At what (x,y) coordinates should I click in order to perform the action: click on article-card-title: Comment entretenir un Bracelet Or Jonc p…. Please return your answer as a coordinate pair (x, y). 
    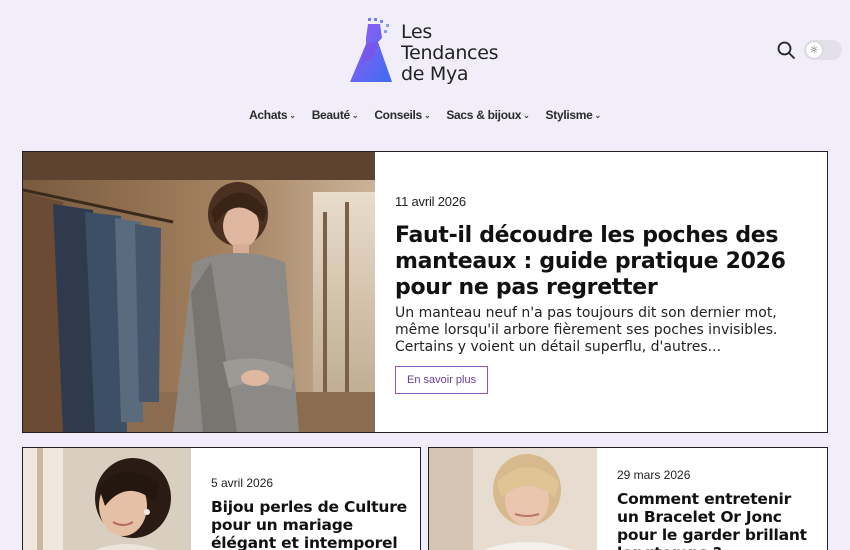
    Looking at the image, I should click on (717, 520).